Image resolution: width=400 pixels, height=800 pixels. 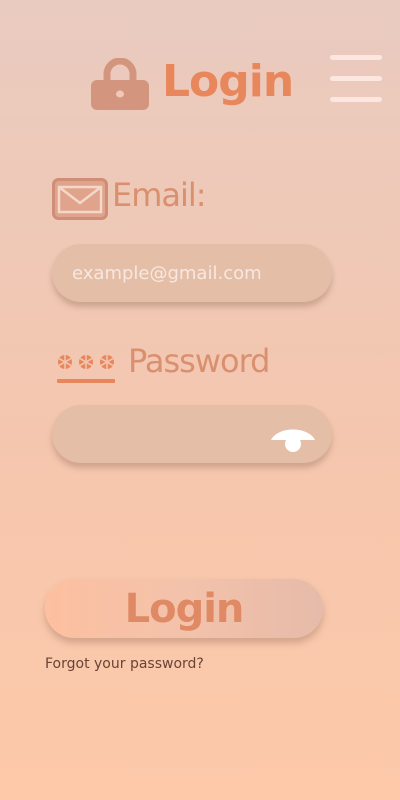 I want to click on page-title: Login, so click(x=228, y=81).